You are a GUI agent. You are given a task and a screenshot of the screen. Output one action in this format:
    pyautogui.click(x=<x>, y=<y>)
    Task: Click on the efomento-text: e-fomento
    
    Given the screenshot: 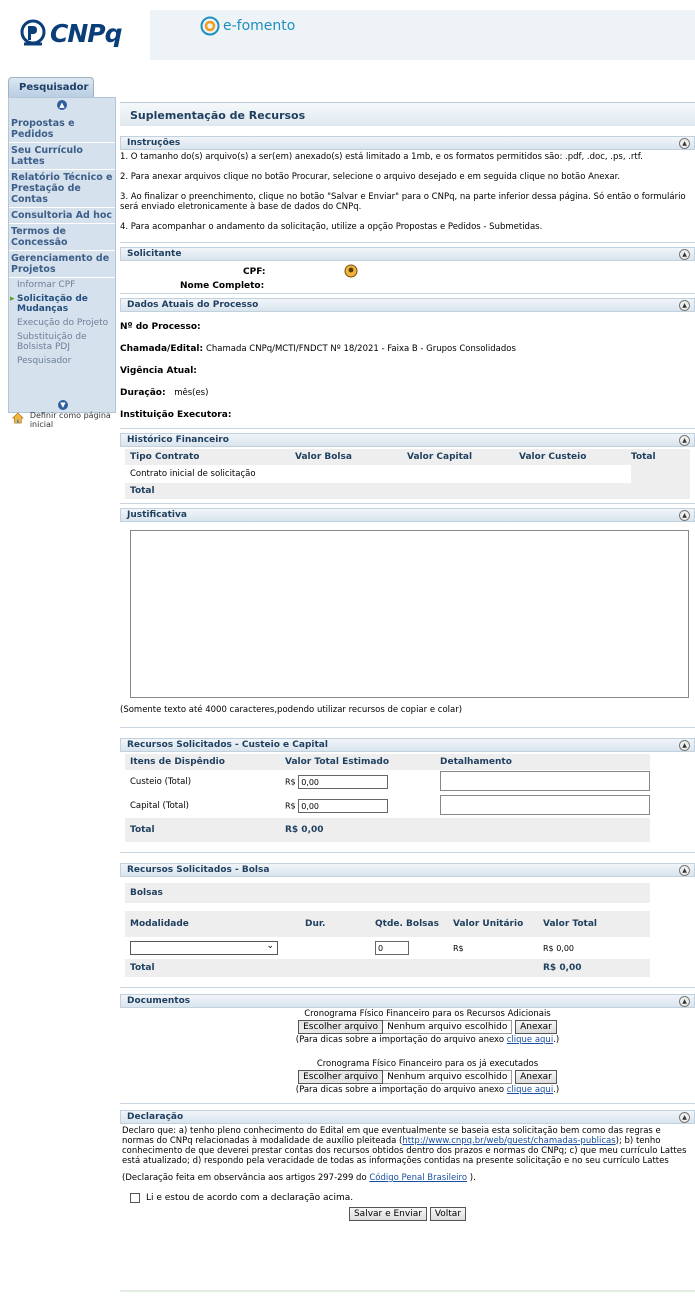 What is the action you would take?
    pyautogui.click(x=259, y=26)
    